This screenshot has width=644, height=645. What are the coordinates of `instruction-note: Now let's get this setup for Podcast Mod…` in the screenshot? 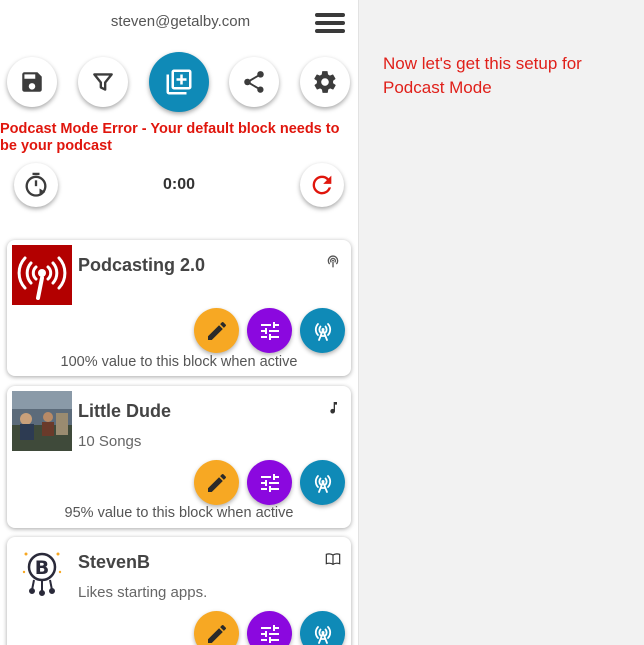 It's located at (482, 75).